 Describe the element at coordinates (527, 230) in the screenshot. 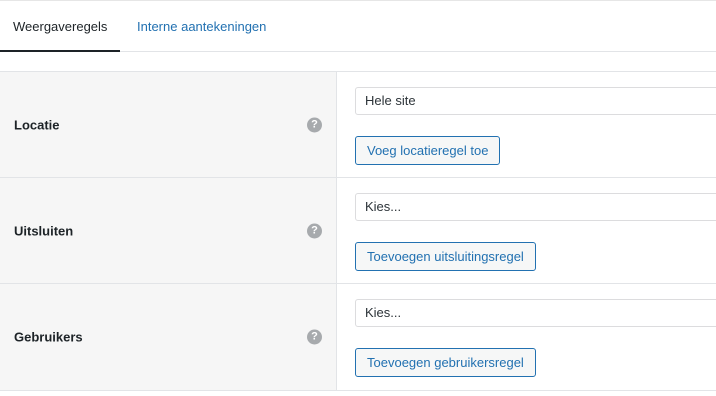

I see `rule-field-cell: Kies... Toevoegen uitsluitingsregel` at that location.